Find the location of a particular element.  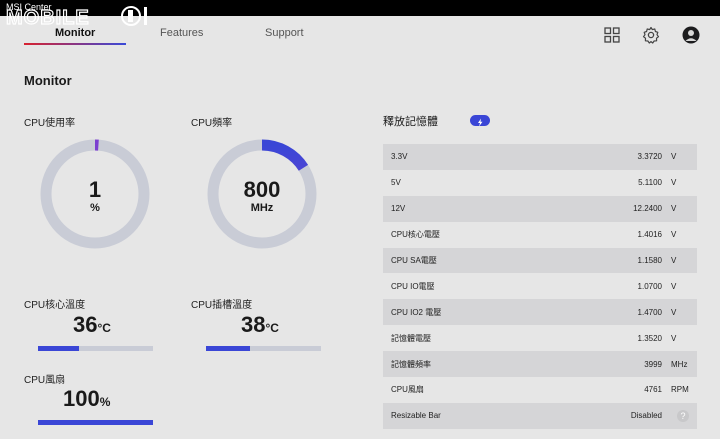

cpu-freq-unit: MHz is located at coordinates (262, 208).